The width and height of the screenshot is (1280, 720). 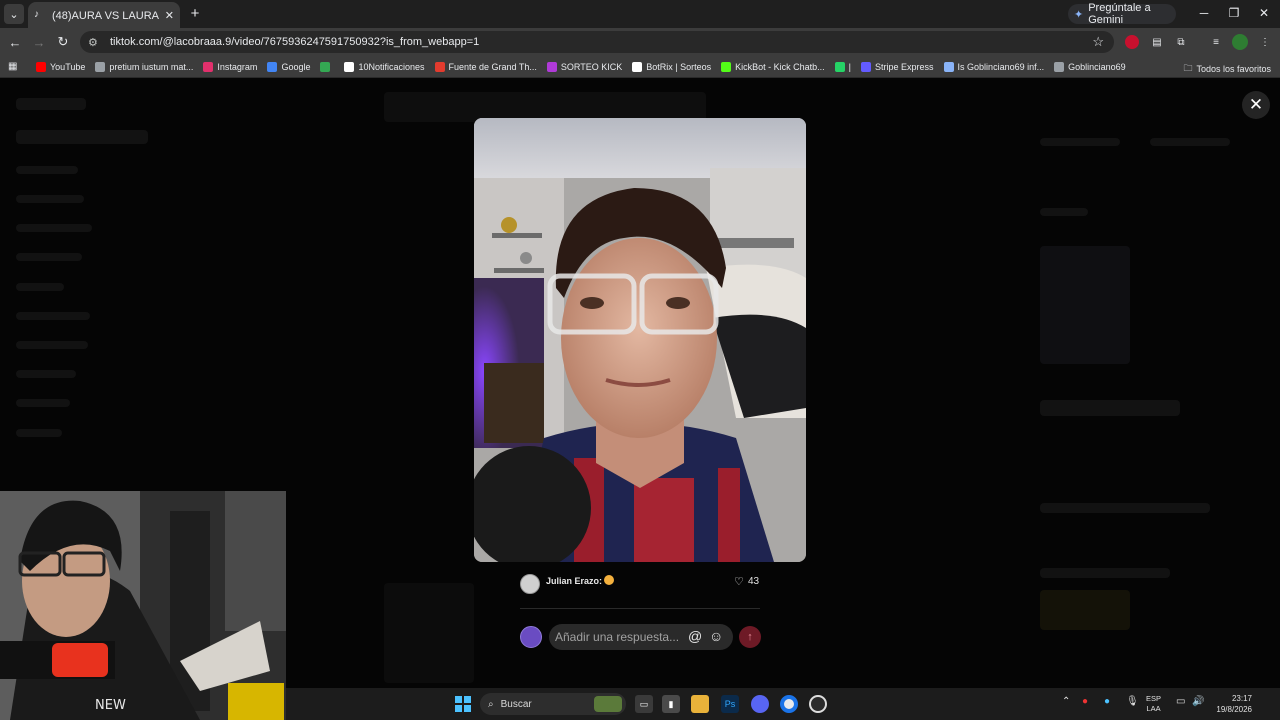 What do you see at coordinates (1227, 69) in the screenshot?
I see `all-bookmarks-button: 🗀 Todos los favoritos` at bounding box center [1227, 69].